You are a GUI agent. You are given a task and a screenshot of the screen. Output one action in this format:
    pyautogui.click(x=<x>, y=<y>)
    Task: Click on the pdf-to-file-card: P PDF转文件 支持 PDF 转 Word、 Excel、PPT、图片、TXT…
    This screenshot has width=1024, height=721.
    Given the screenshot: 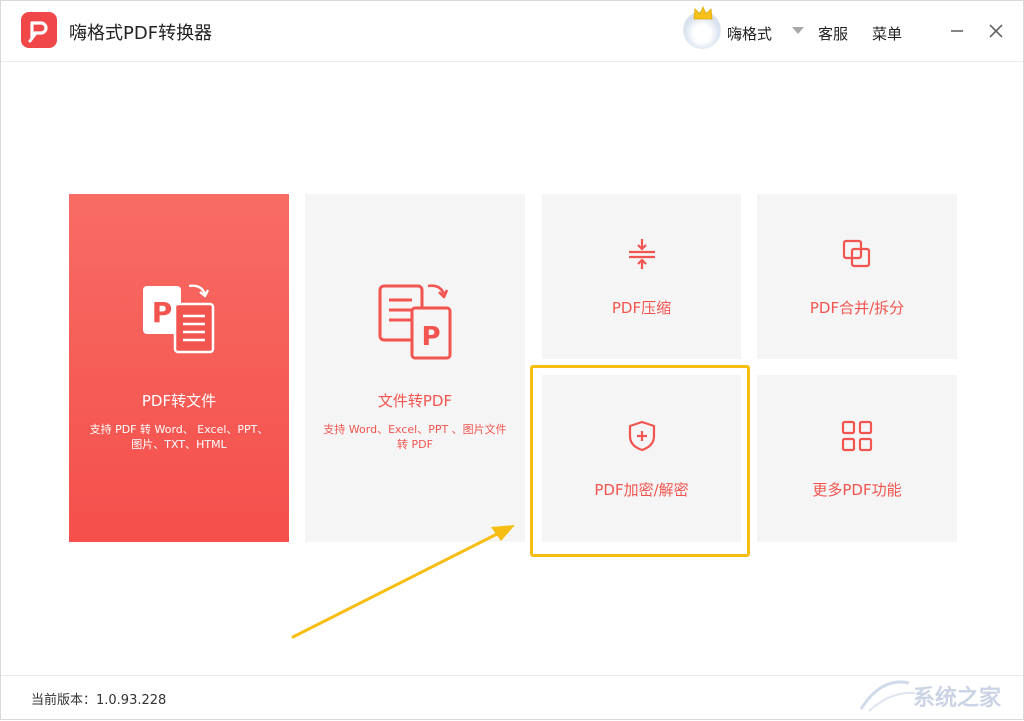 What is the action you would take?
    pyautogui.click(x=179, y=368)
    